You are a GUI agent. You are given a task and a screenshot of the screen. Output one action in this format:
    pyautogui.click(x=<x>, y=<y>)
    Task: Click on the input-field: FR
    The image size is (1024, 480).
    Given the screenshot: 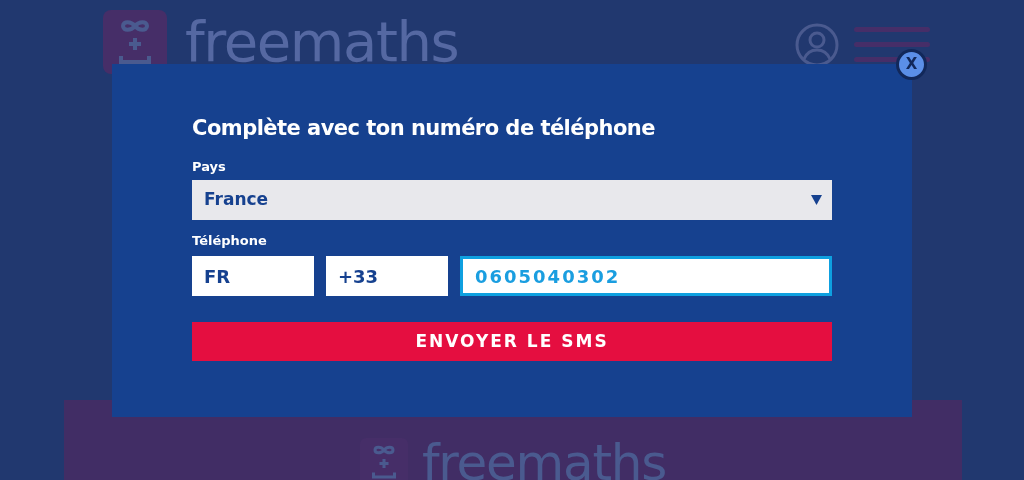 What is the action you would take?
    pyautogui.click(x=253, y=276)
    